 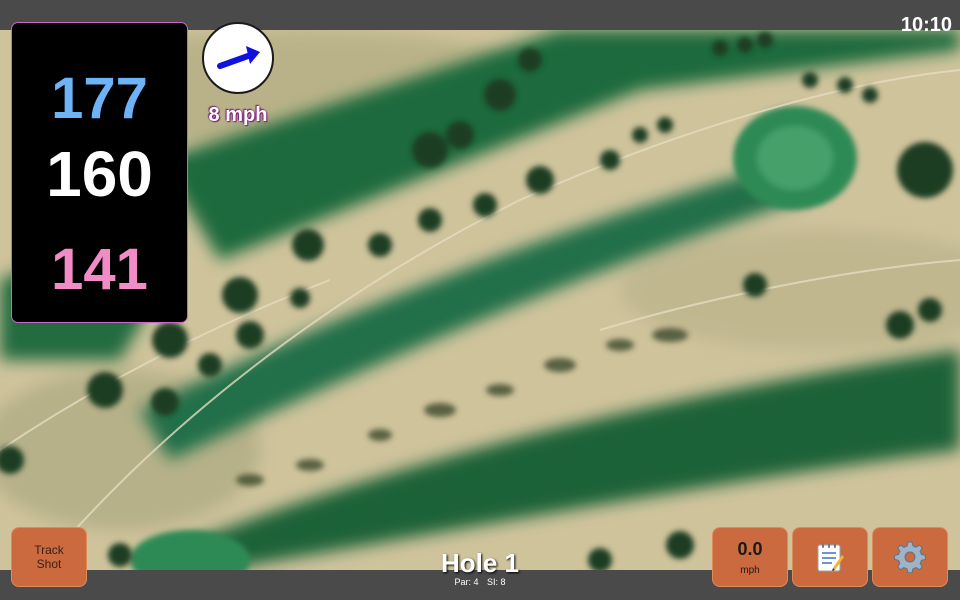 What do you see at coordinates (480, 563) in the screenshot?
I see `hole-title: Hole 1` at bounding box center [480, 563].